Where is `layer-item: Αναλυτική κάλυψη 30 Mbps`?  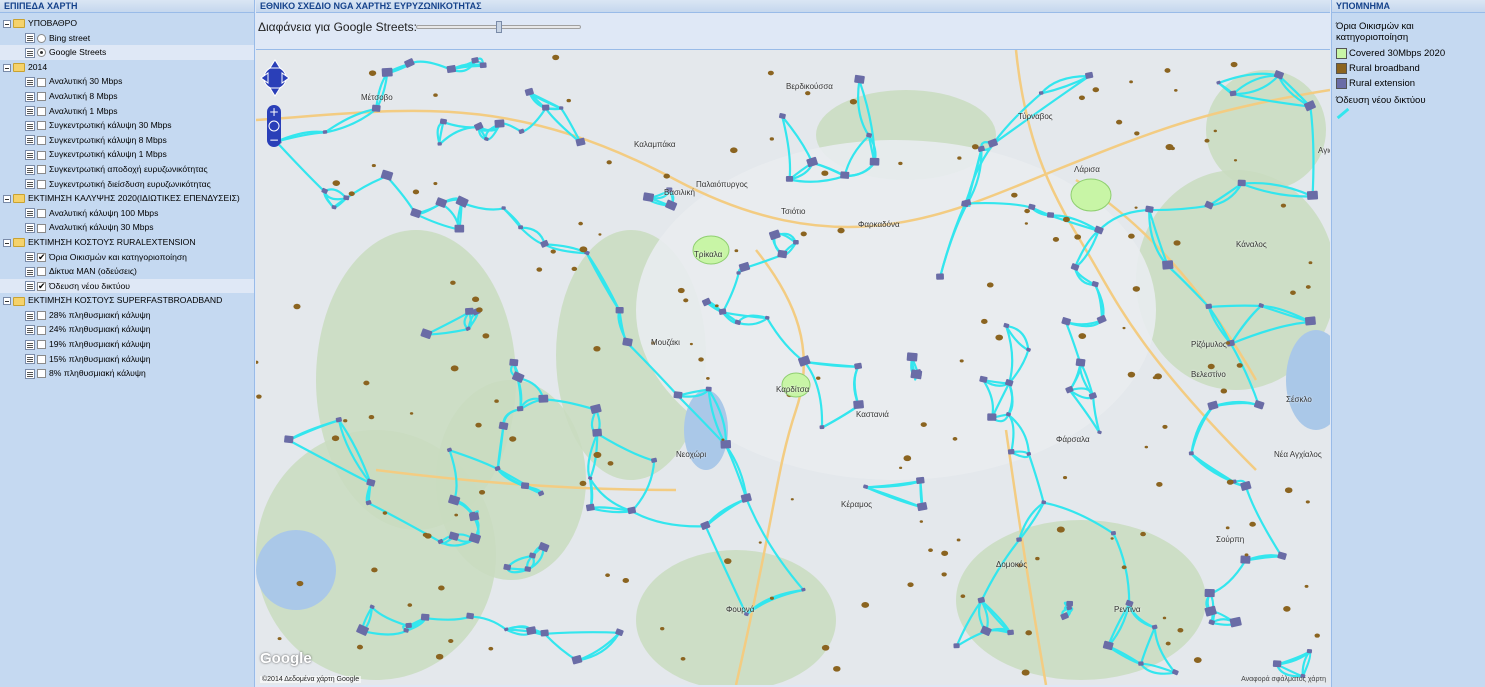
layer-item: Αναλυτική κάλυψη 30 Mbps is located at coordinates (127, 227).